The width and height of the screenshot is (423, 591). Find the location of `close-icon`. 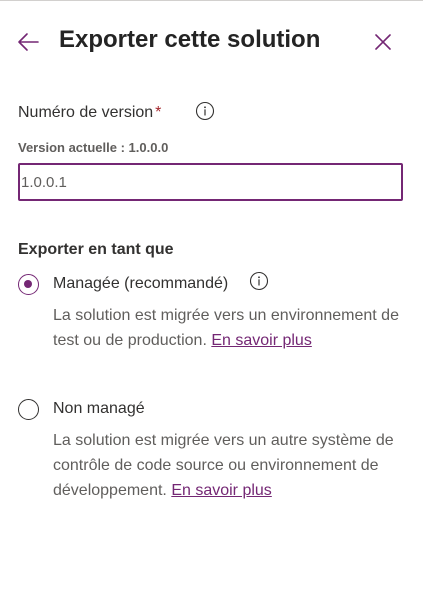

close-icon is located at coordinates (383, 42).